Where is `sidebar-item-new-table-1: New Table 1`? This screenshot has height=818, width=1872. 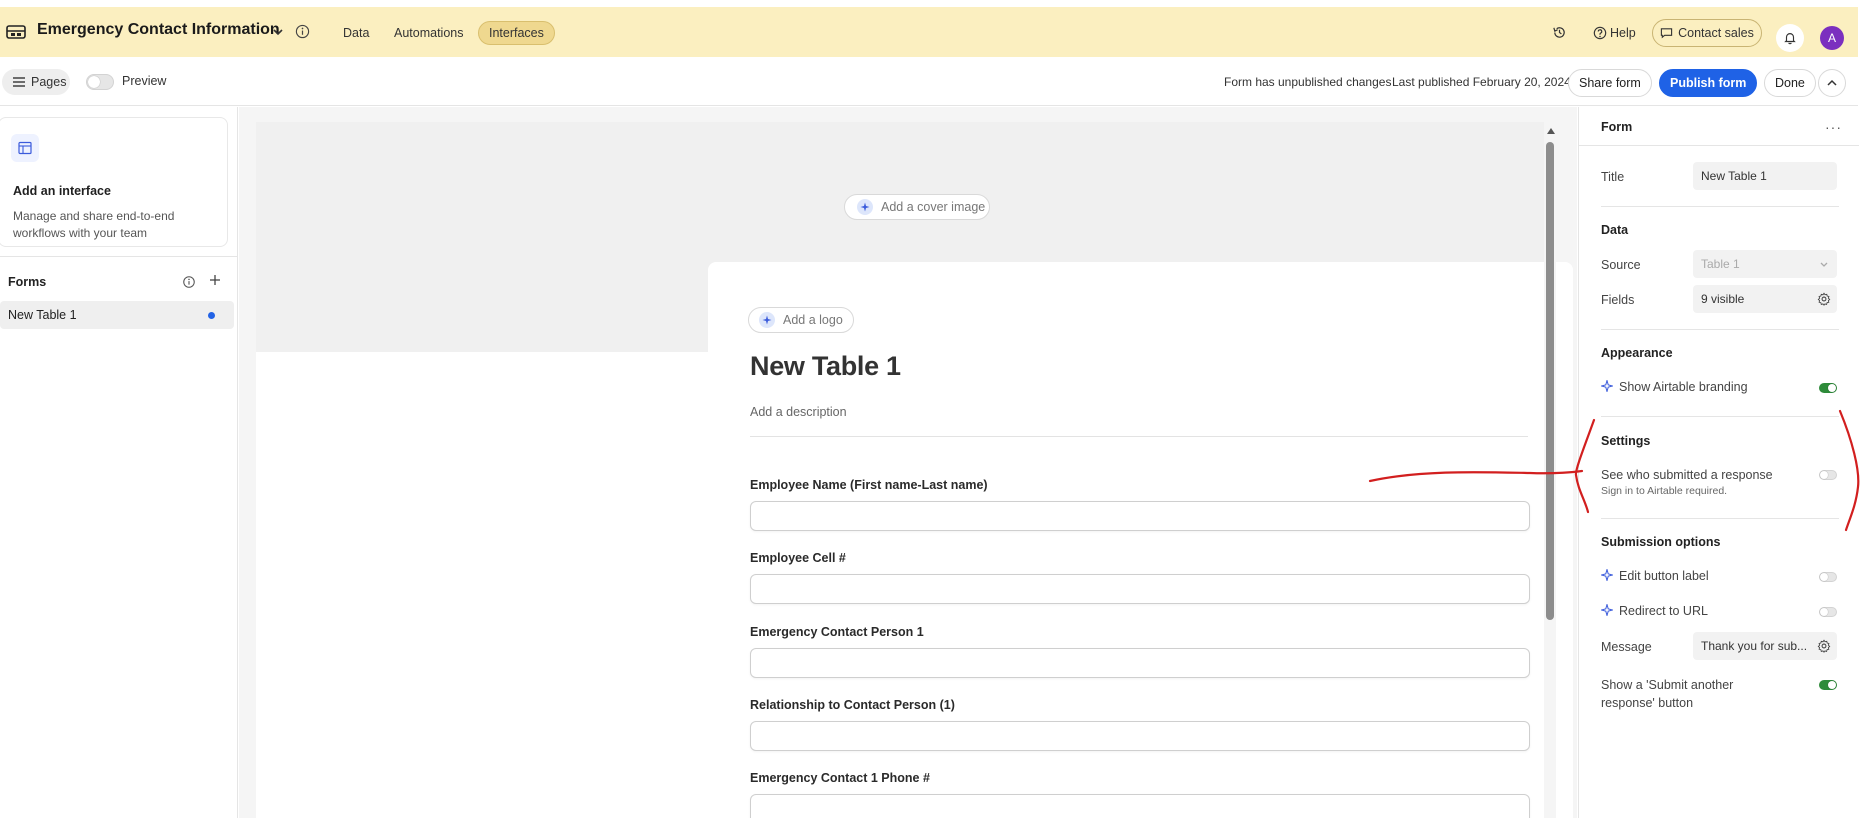
sidebar-item-new-table-1: New Table 1 is located at coordinates (117, 315).